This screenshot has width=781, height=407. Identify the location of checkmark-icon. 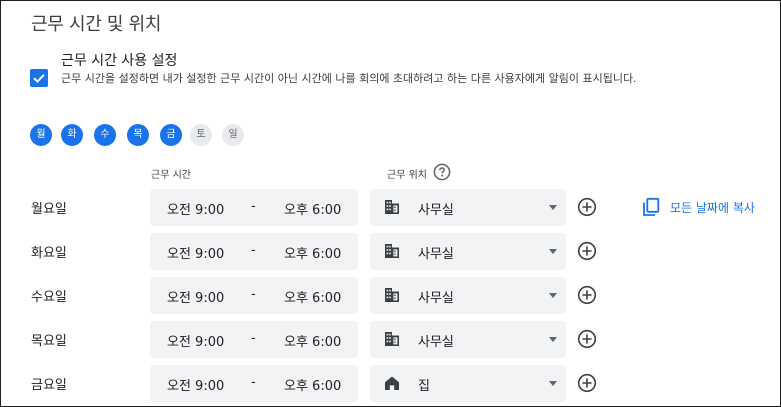
(39, 79).